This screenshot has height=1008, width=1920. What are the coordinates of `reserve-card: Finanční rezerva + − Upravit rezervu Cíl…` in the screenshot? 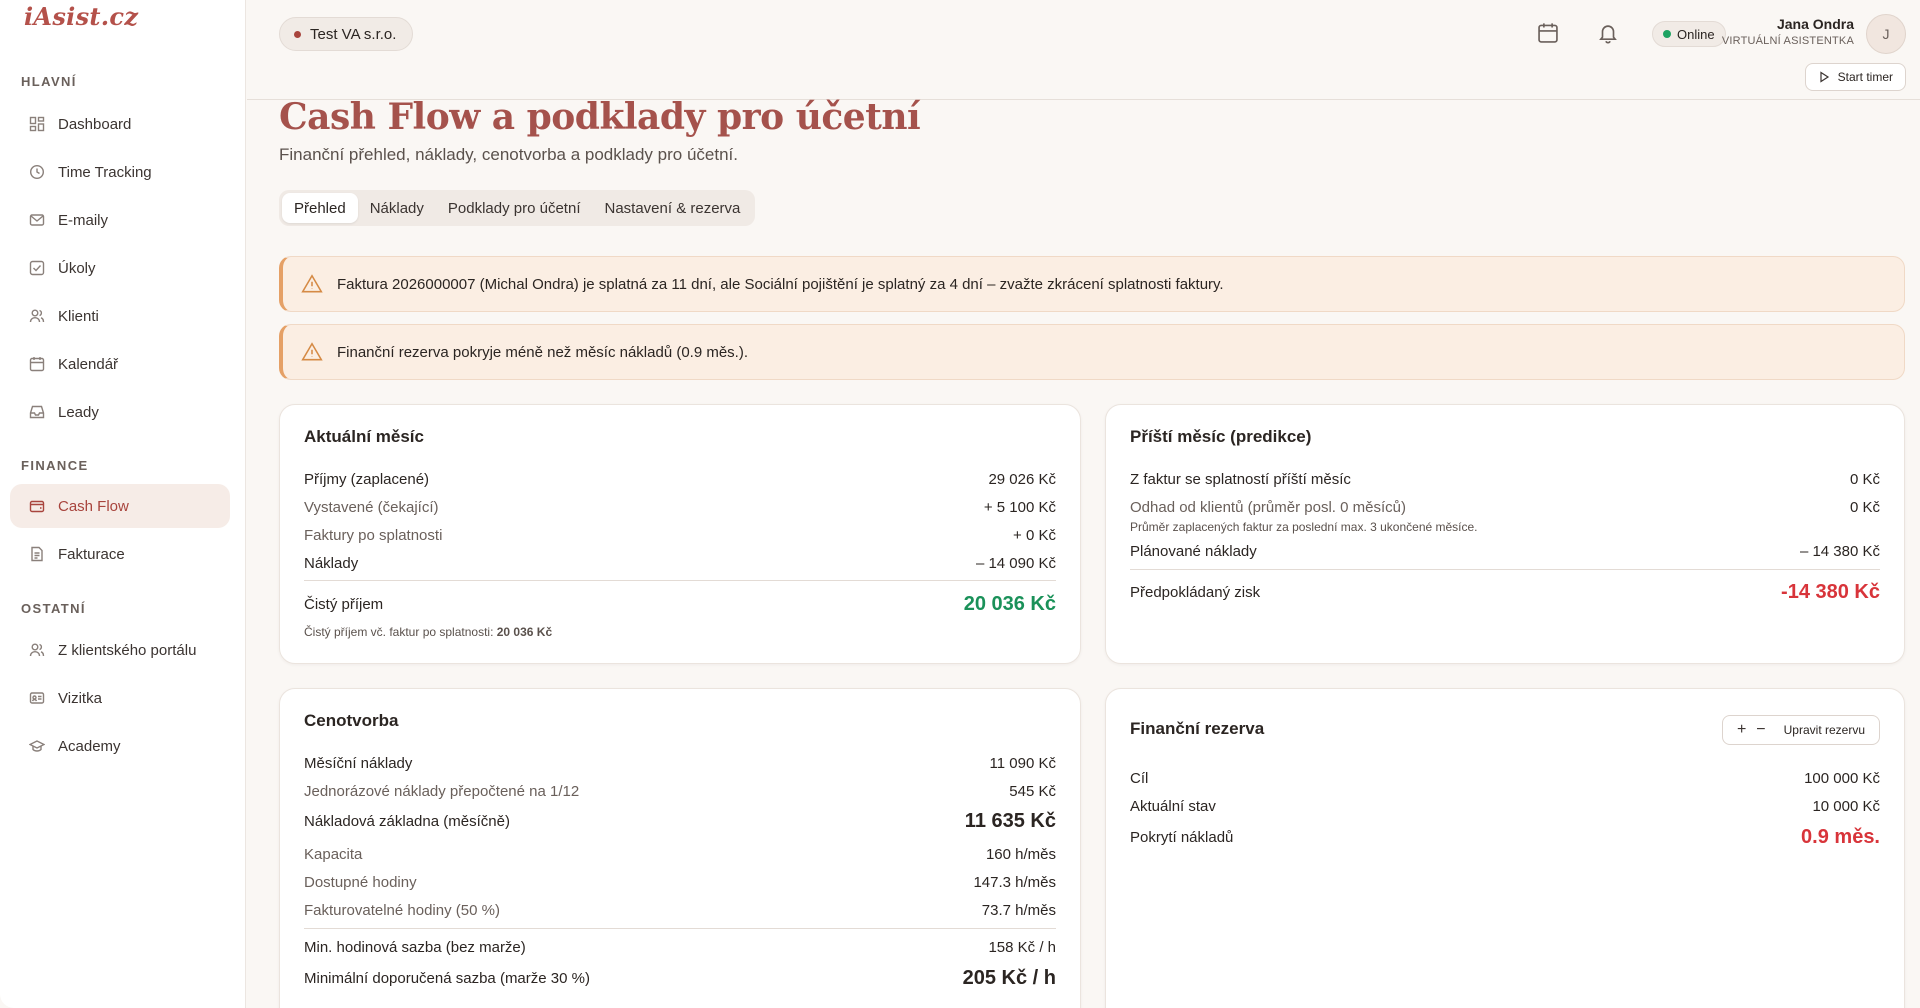 It's located at (1505, 848).